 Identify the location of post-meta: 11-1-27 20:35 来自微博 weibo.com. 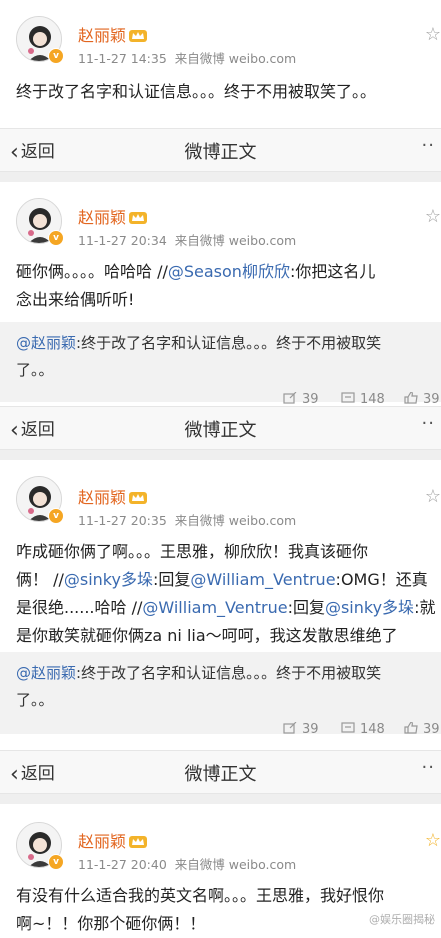
(187, 519).